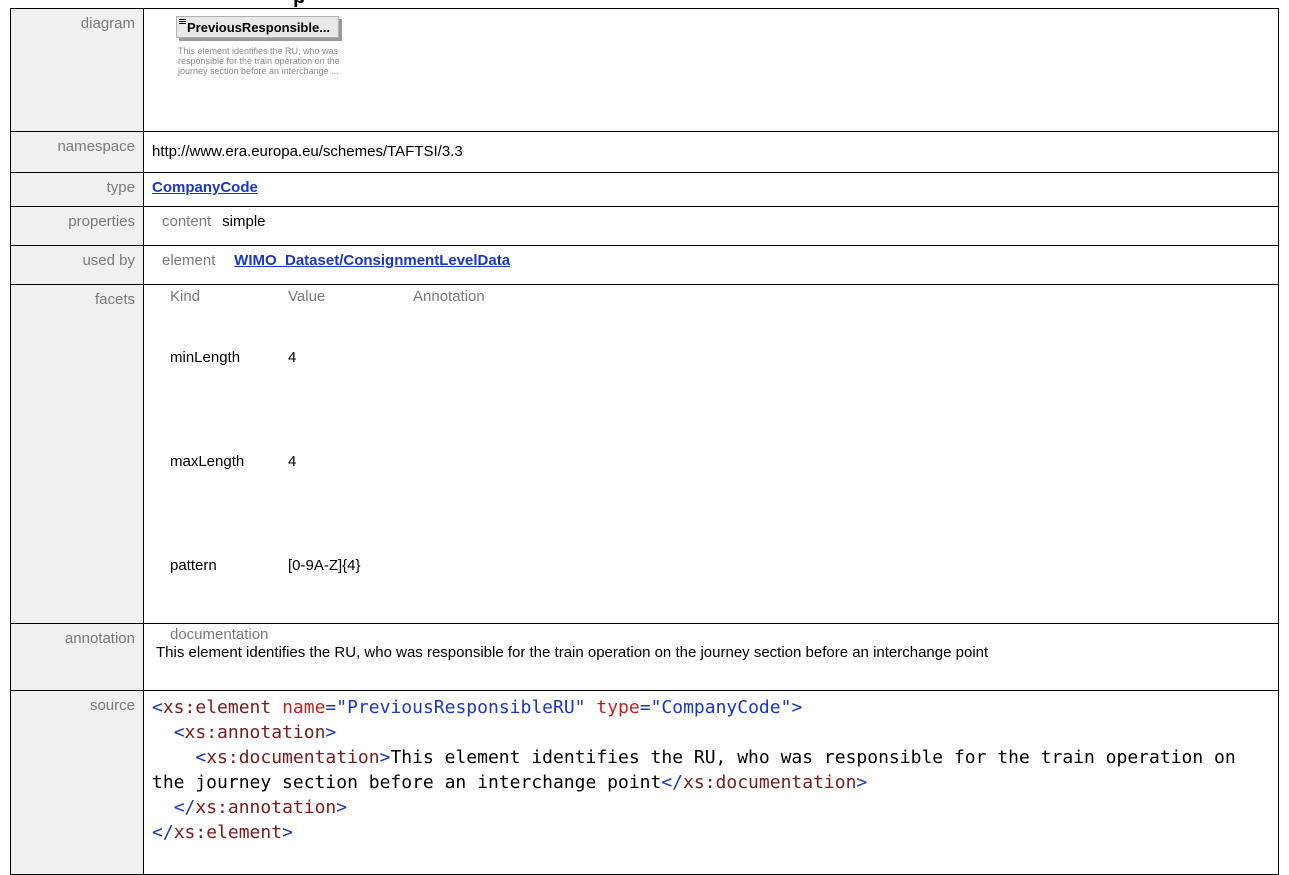 The width and height of the screenshot is (1289, 875). I want to click on facet-row: maxLength 4, so click(327, 461).